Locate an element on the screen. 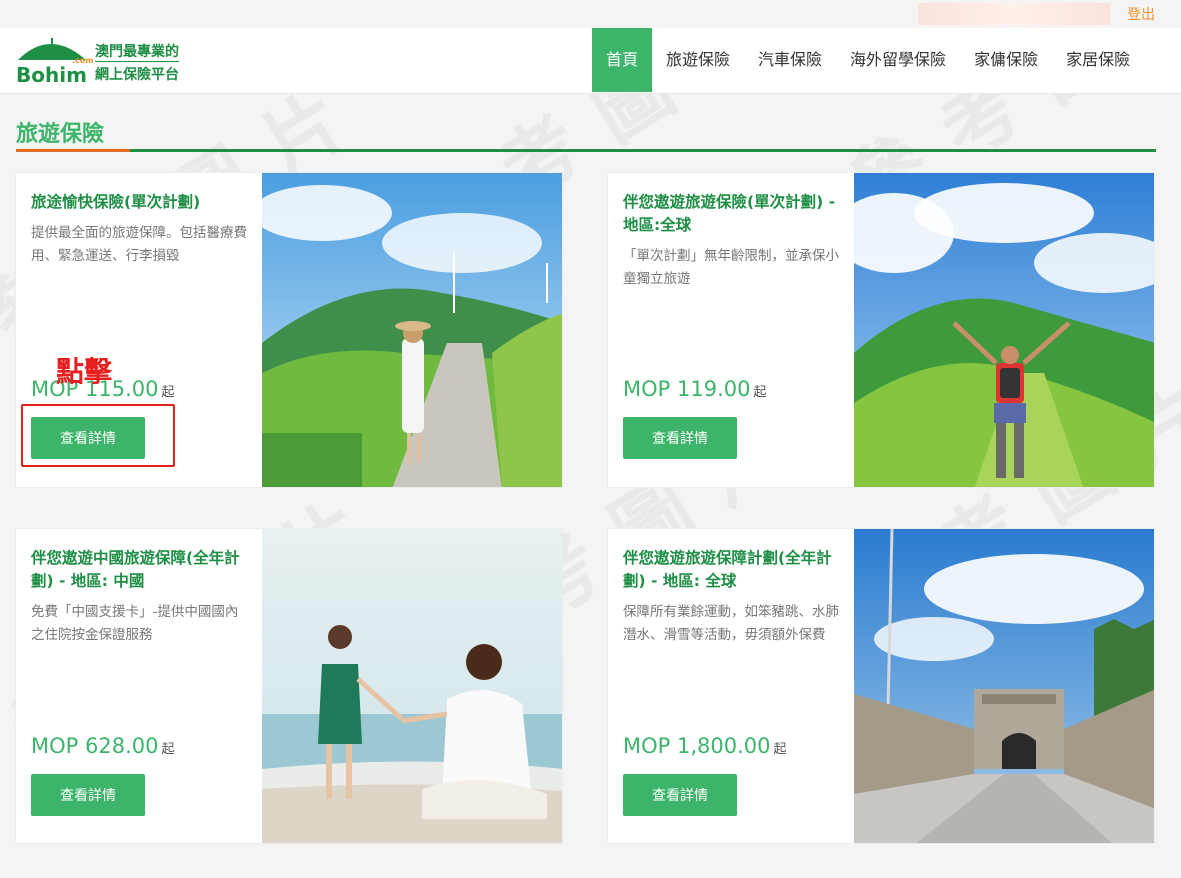 The image size is (1181, 878). site-logo: Bohim .com 澳門最專業的 網上保險平台 is located at coordinates (103, 62).